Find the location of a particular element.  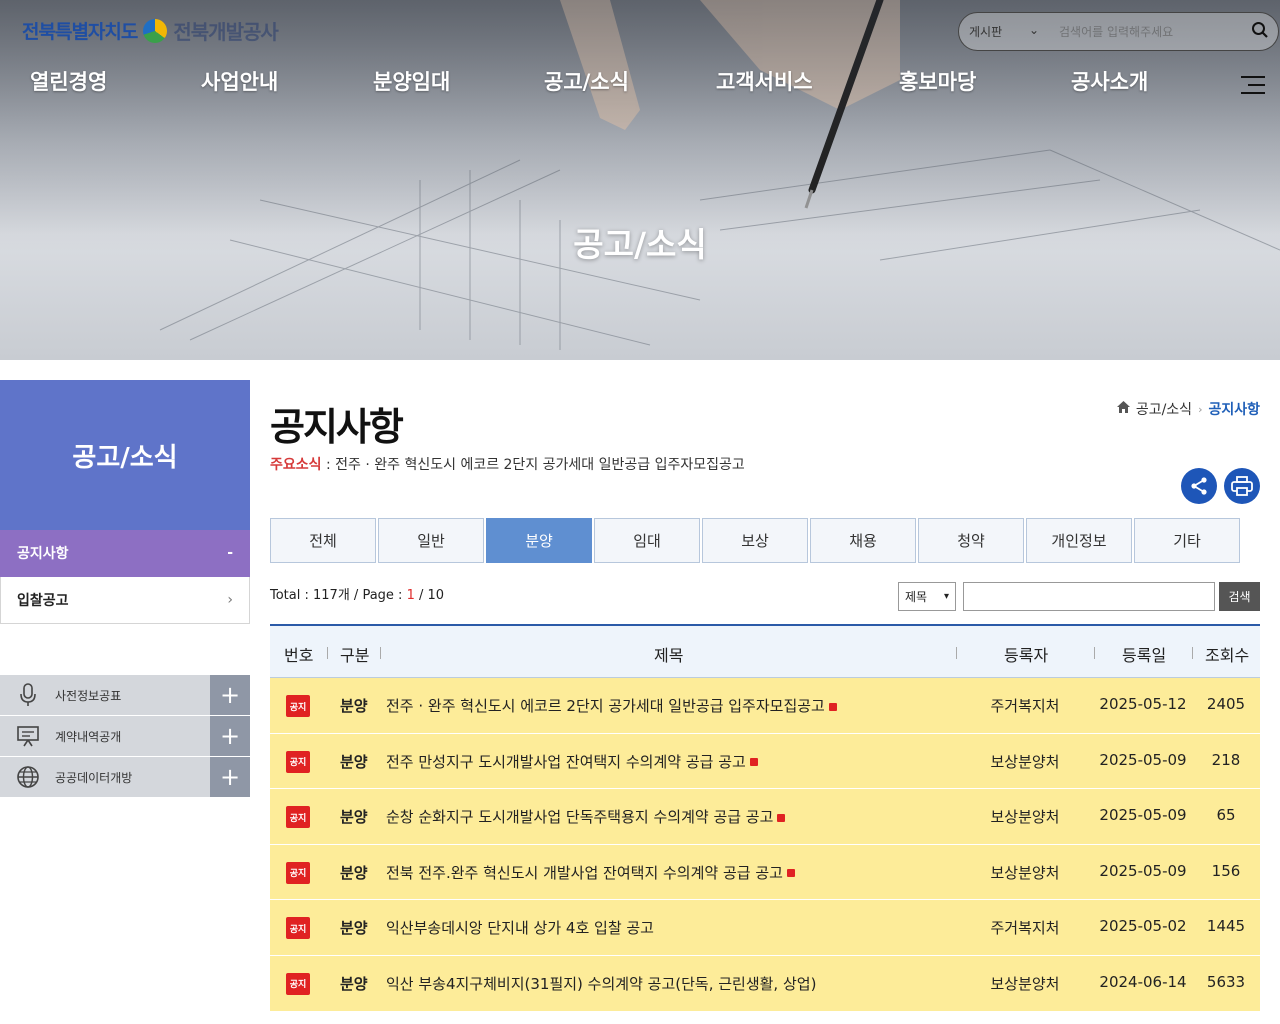

printer-icon is located at coordinates (1242, 486).